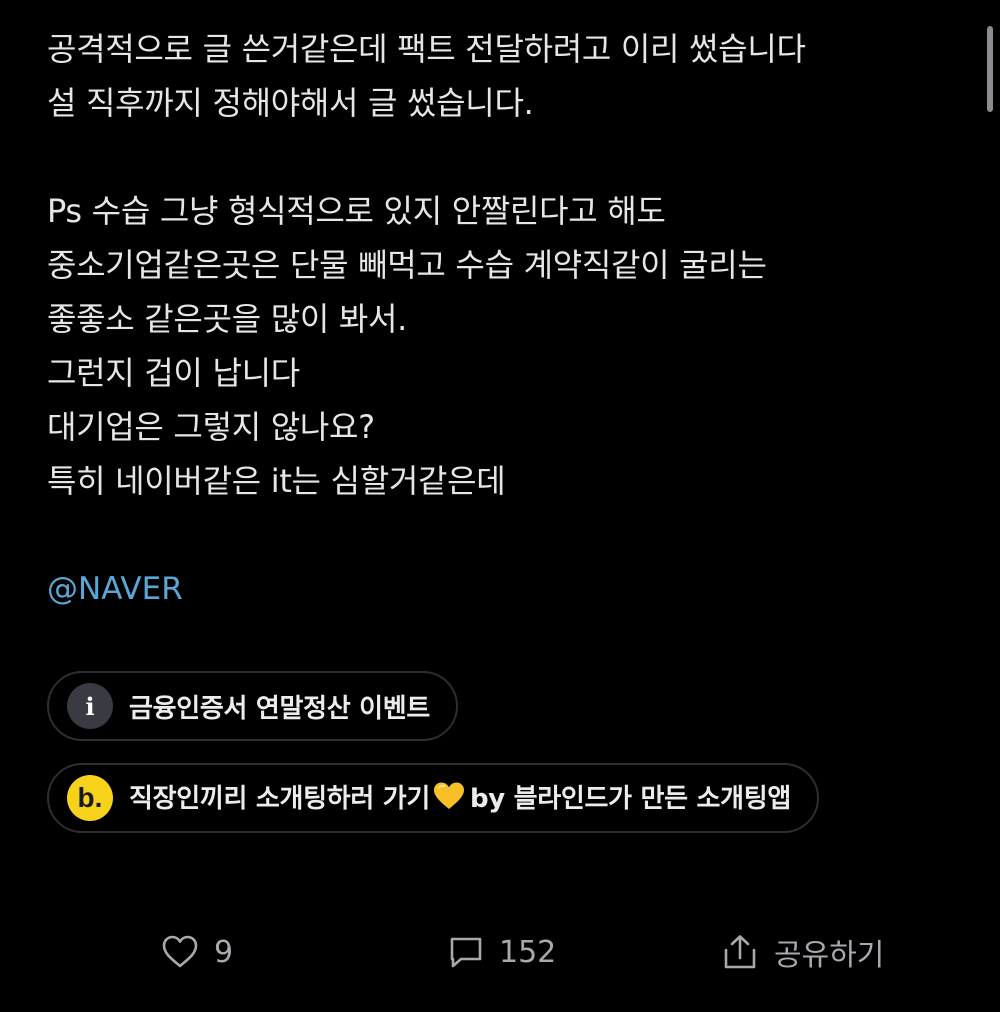 The width and height of the screenshot is (1000, 1012). I want to click on financial-cert-event-label: 금융인증서 연말정산 이벤트, so click(279, 708).